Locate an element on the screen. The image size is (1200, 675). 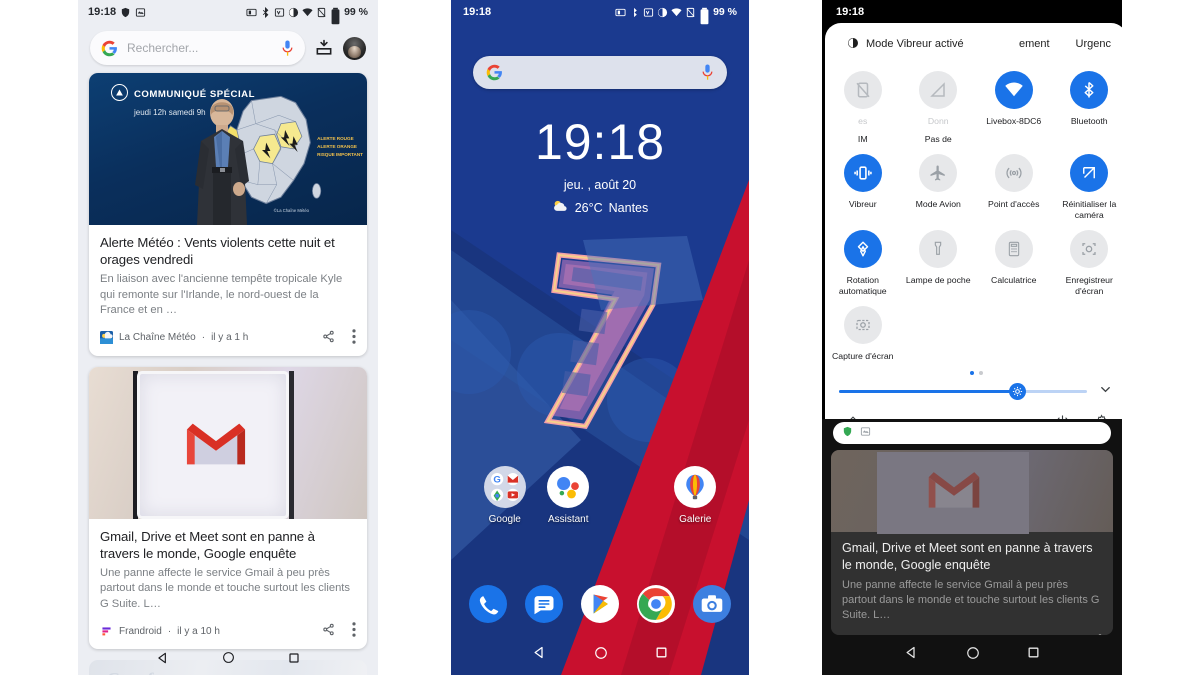
qs-tile-mode-avion: Mode Avion is located at coordinates (939, 185).